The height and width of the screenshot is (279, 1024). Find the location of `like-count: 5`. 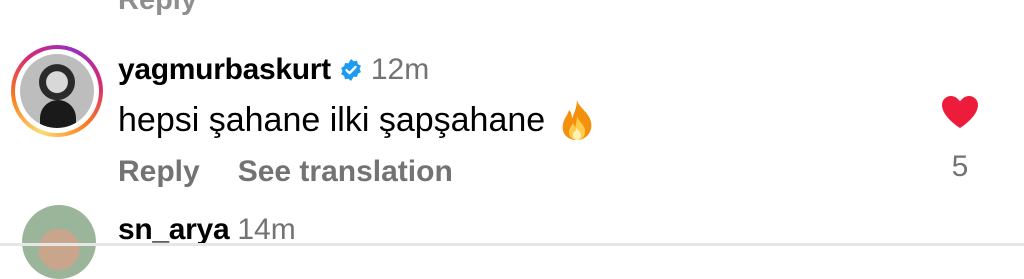

like-count: 5 is located at coordinates (960, 167).